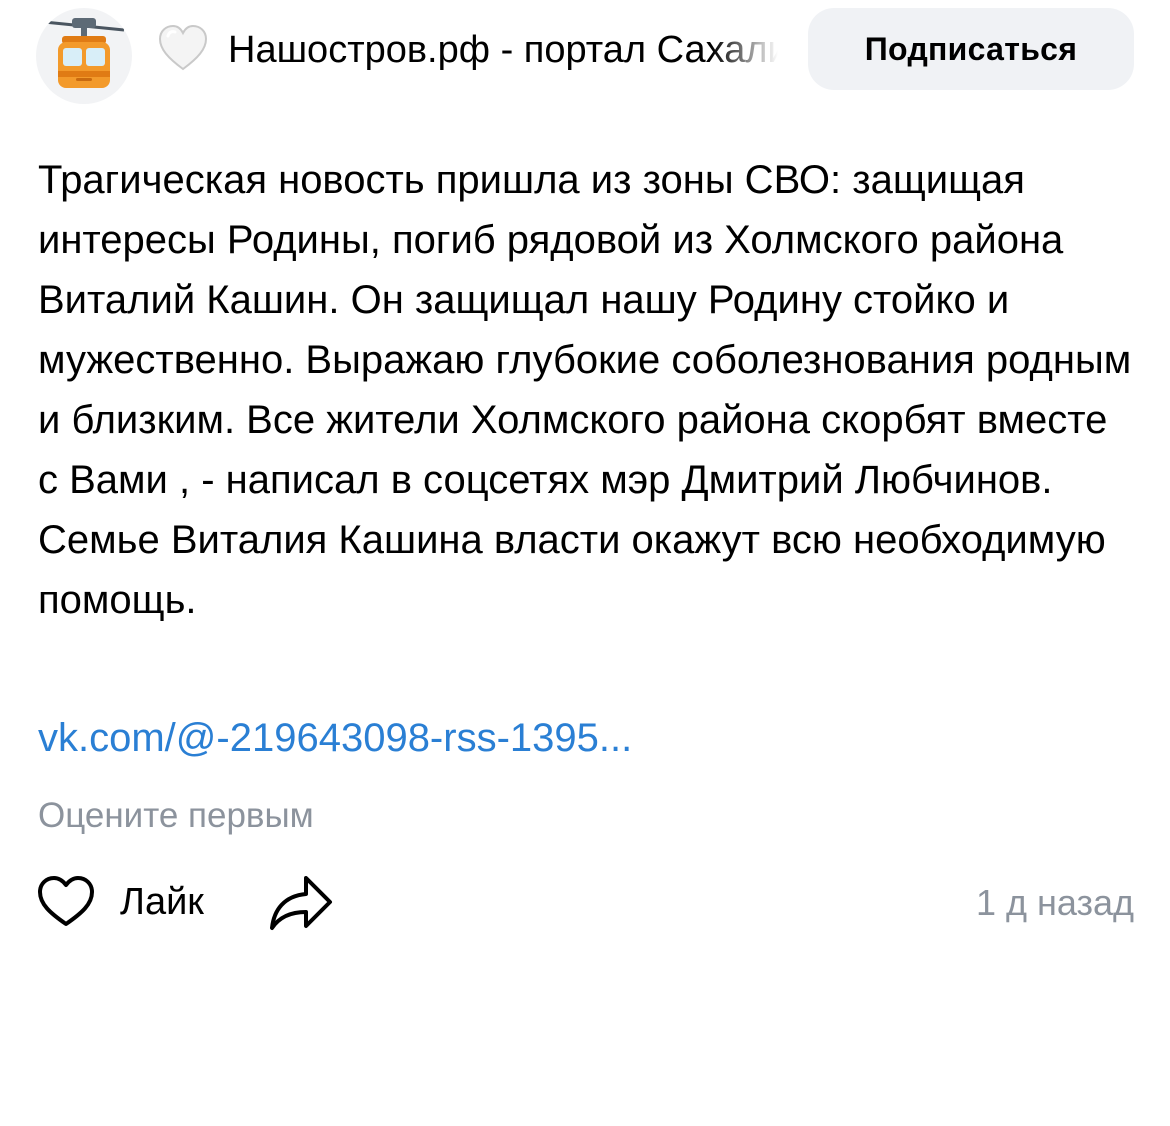 Image resolution: width=1170 pixels, height=1126 pixels. What do you see at coordinates (176, 816) in the screenshot?
I see `rate-prompt: Оцените первым` at bounding box center [176, 816].